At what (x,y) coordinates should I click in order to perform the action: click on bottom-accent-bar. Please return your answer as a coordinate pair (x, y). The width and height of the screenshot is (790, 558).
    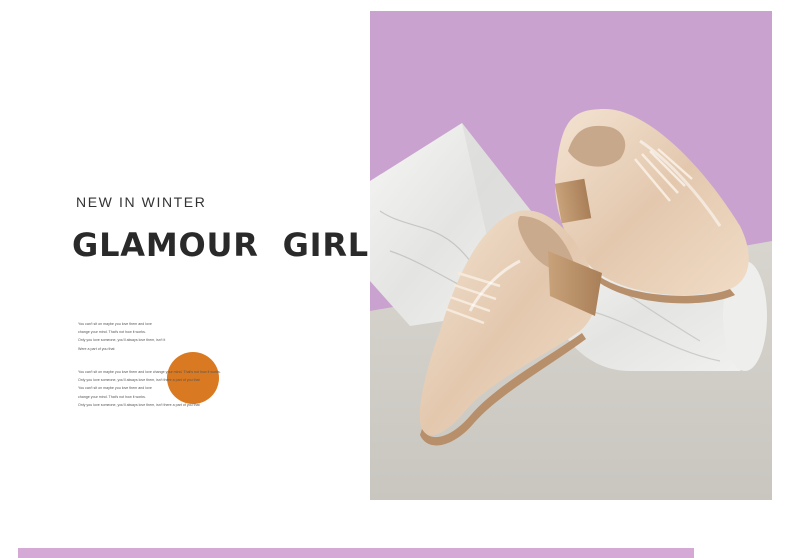
    Looking at the image, I should click on (356, 553).